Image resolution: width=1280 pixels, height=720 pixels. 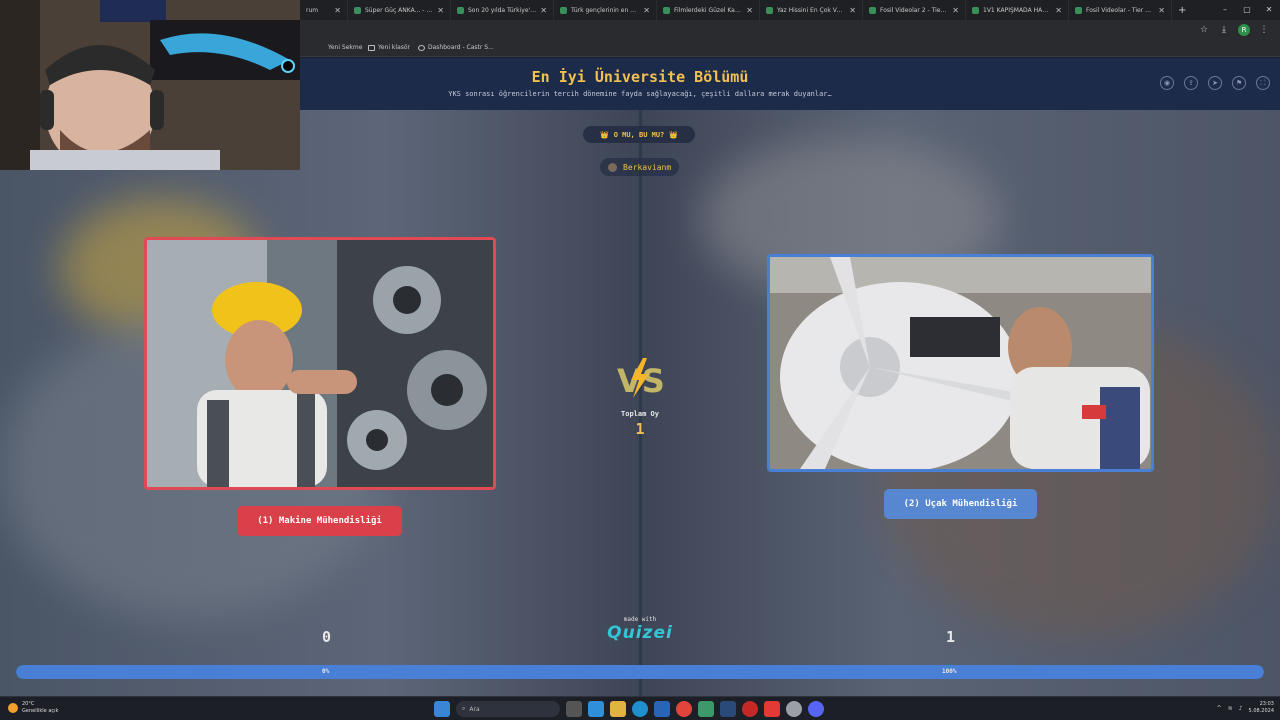 I want to click on browser-tab: Yaz Hissini En Çok Veren Ş ✕, so click(x=811, y=10).